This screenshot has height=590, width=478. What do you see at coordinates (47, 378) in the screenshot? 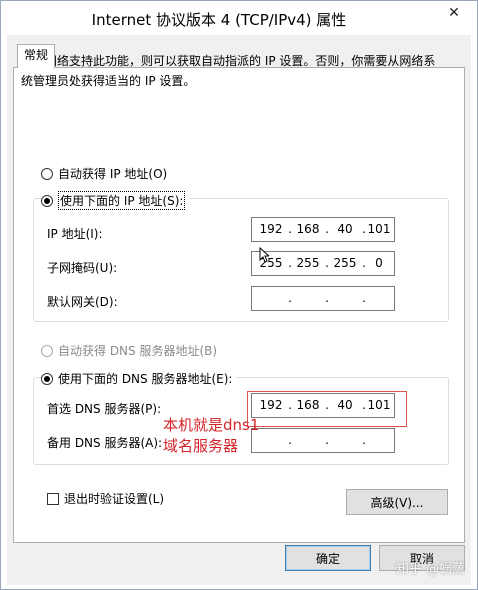
I see `radio-manual-dns-indicator` at bounding box center [47, 378].